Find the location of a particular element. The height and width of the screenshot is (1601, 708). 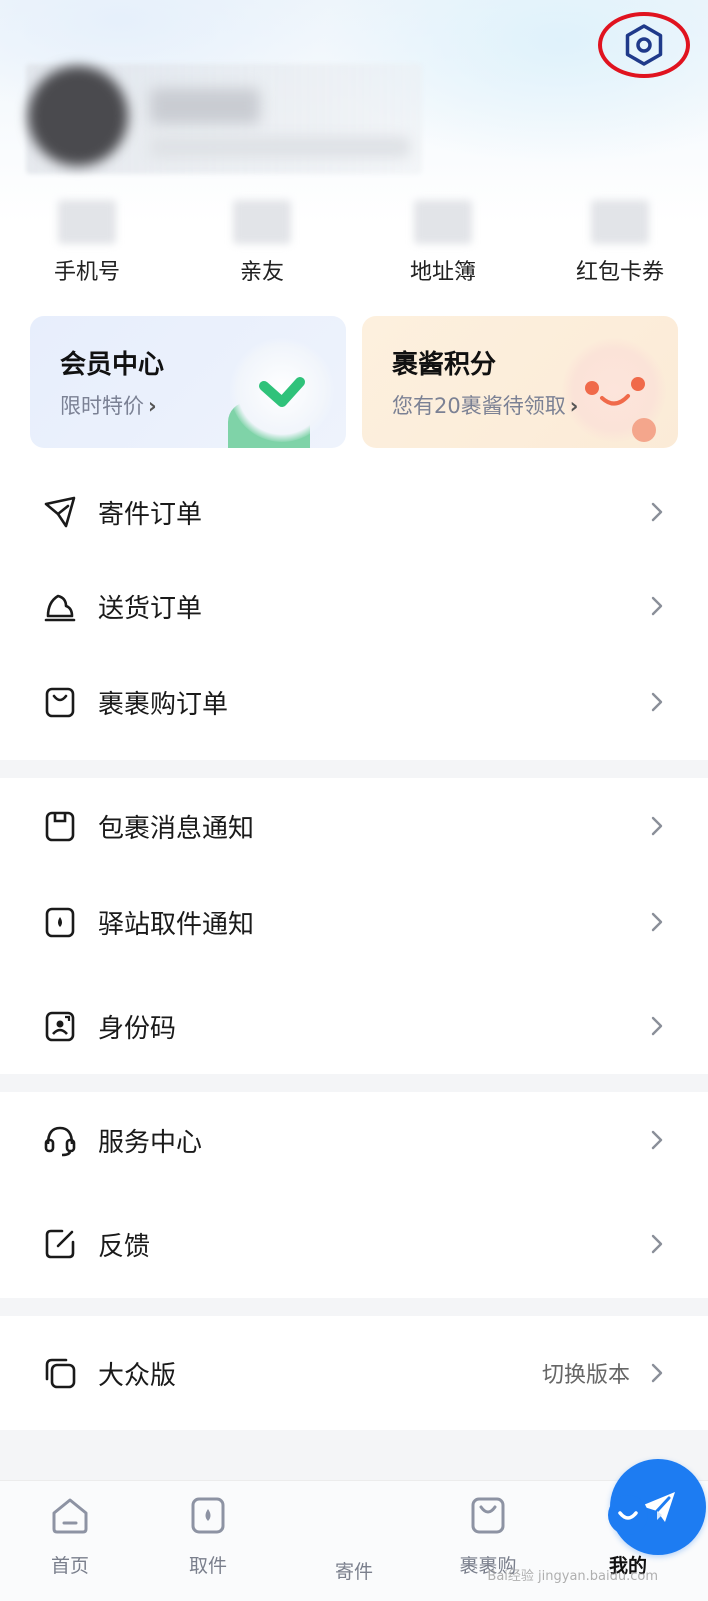

stat-label: 亲友 is located at coordinates (261, 272).